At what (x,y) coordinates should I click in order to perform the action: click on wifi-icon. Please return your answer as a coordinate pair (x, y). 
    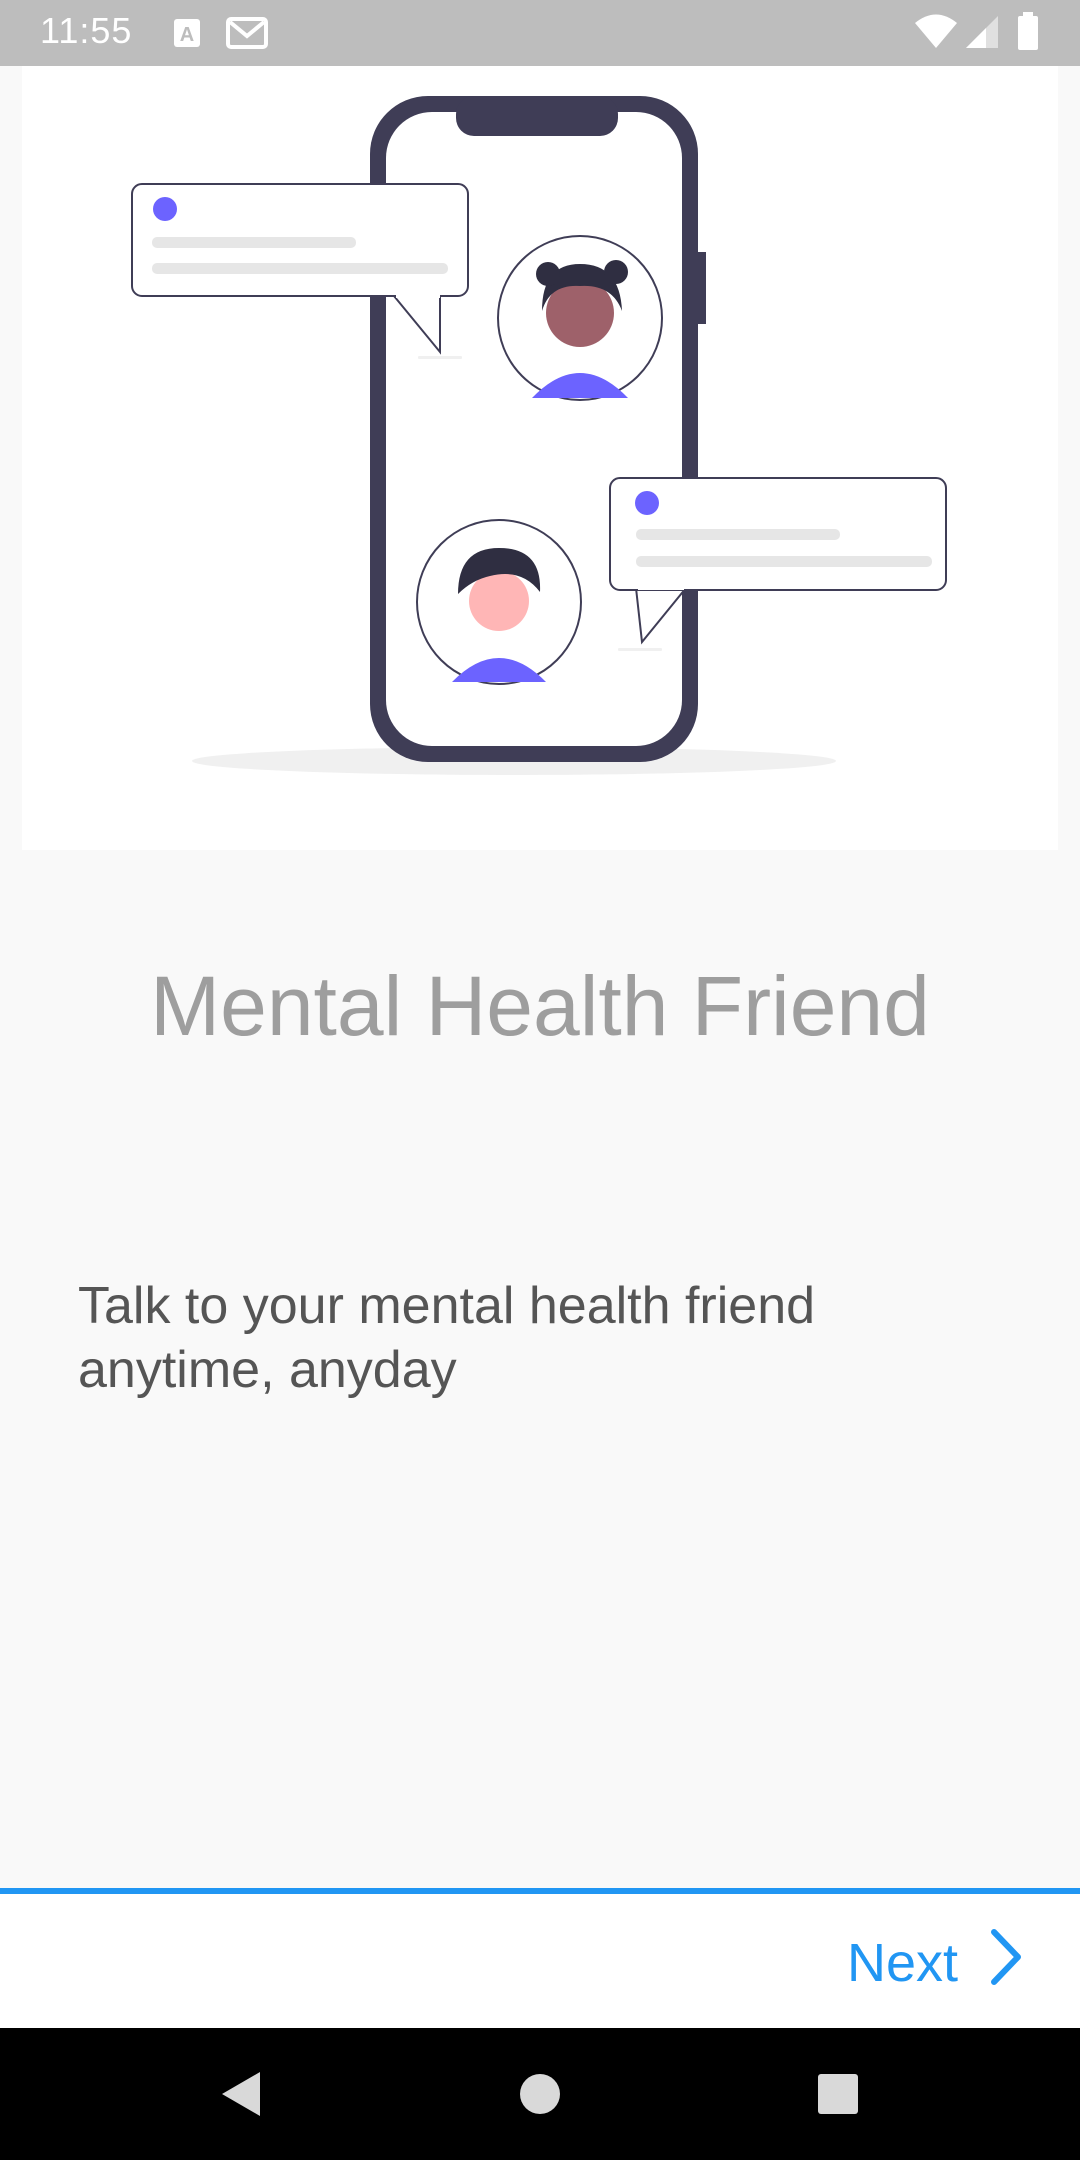
    Looking at the image, I should click on (936, 34).